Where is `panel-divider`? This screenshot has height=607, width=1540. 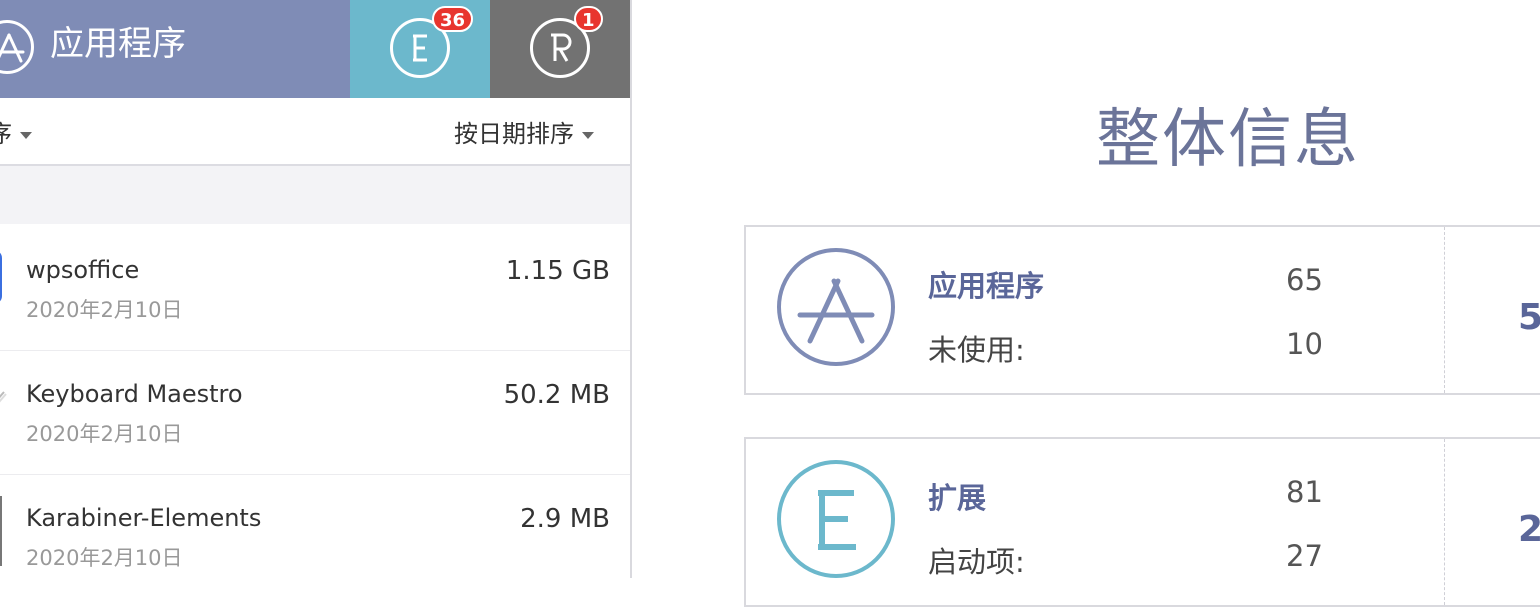
panel-divider is located at coordinates (631, 289).